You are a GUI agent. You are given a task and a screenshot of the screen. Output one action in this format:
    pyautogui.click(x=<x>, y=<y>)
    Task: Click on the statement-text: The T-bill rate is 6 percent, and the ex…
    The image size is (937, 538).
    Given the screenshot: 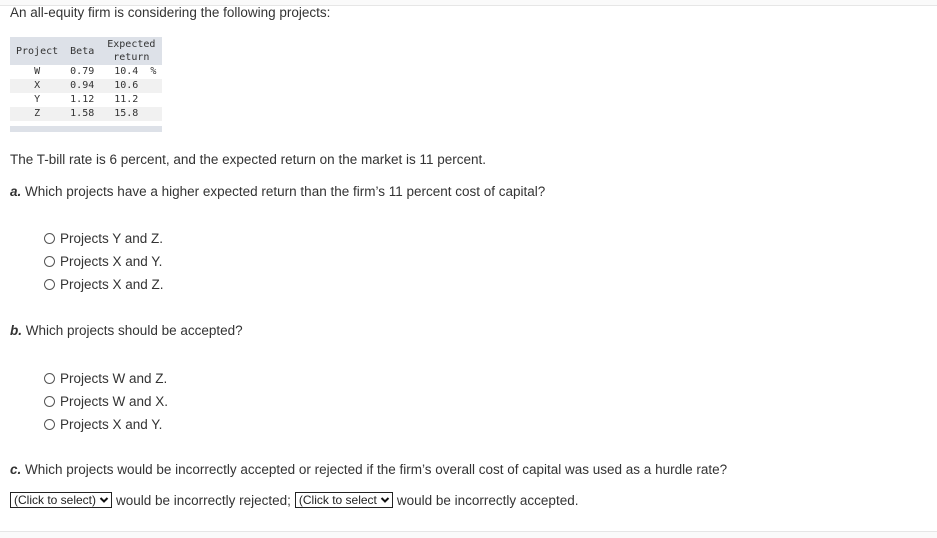 What is the action you would take?
    pyautogui.click(x=248, y=159)
    